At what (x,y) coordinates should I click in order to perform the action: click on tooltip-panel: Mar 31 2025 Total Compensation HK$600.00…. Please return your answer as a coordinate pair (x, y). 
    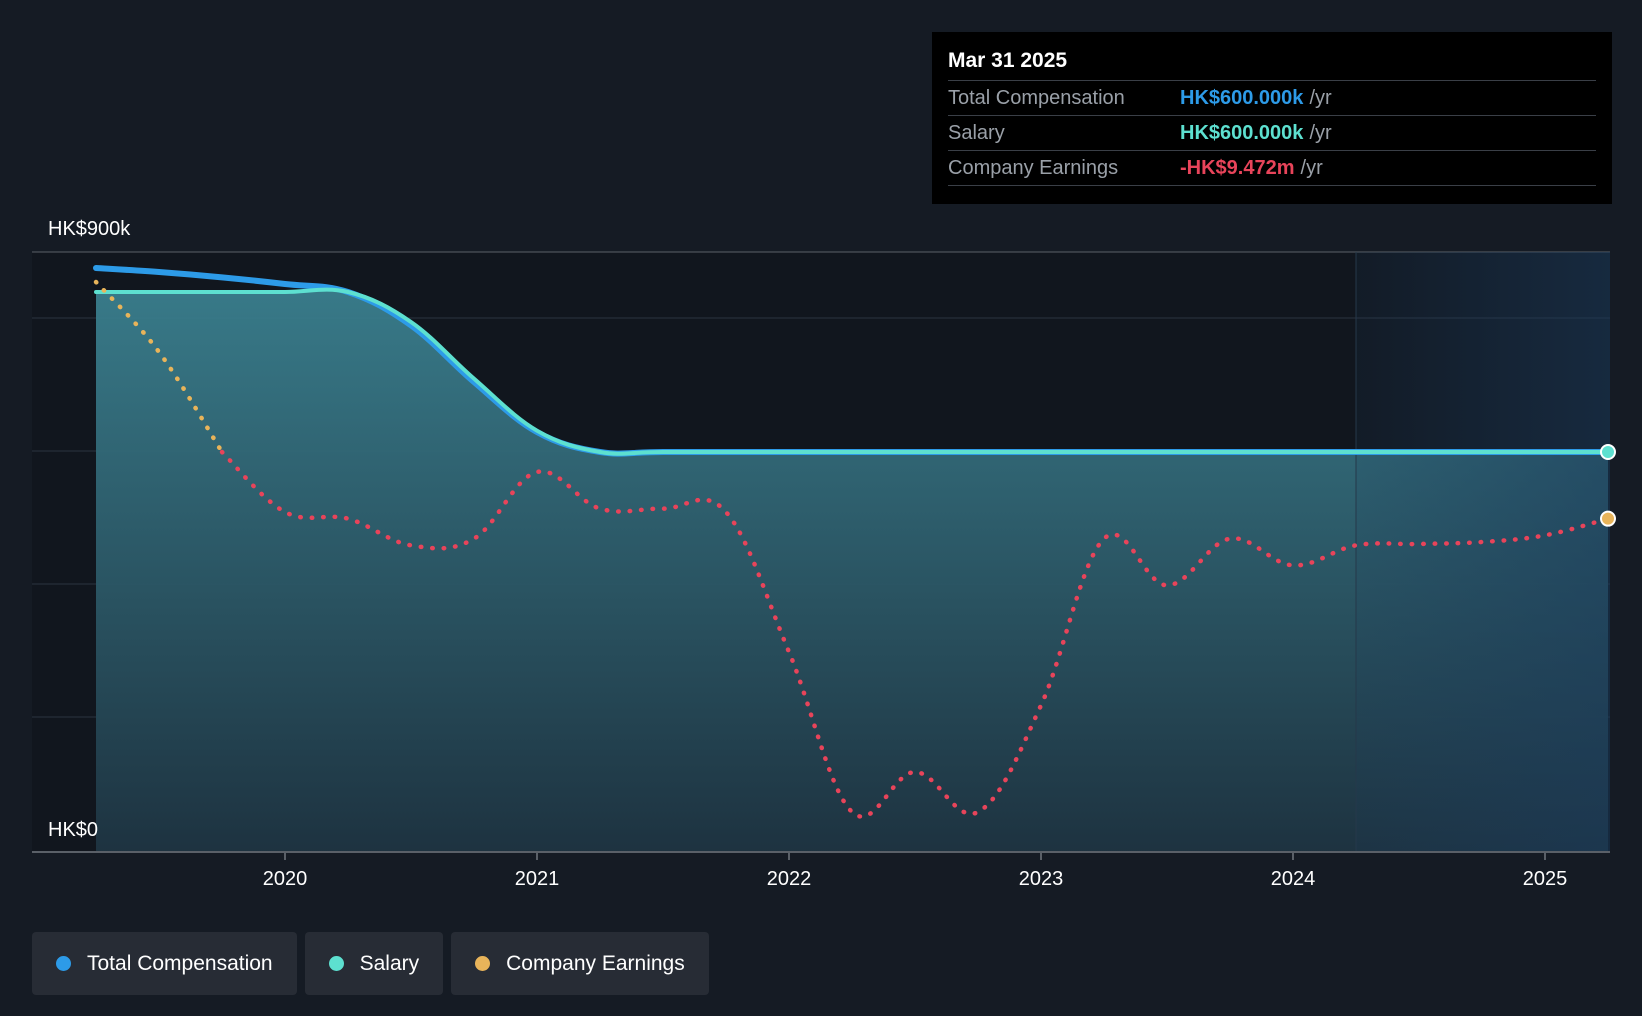
    Looking at the image, I should click on (1272, 118).